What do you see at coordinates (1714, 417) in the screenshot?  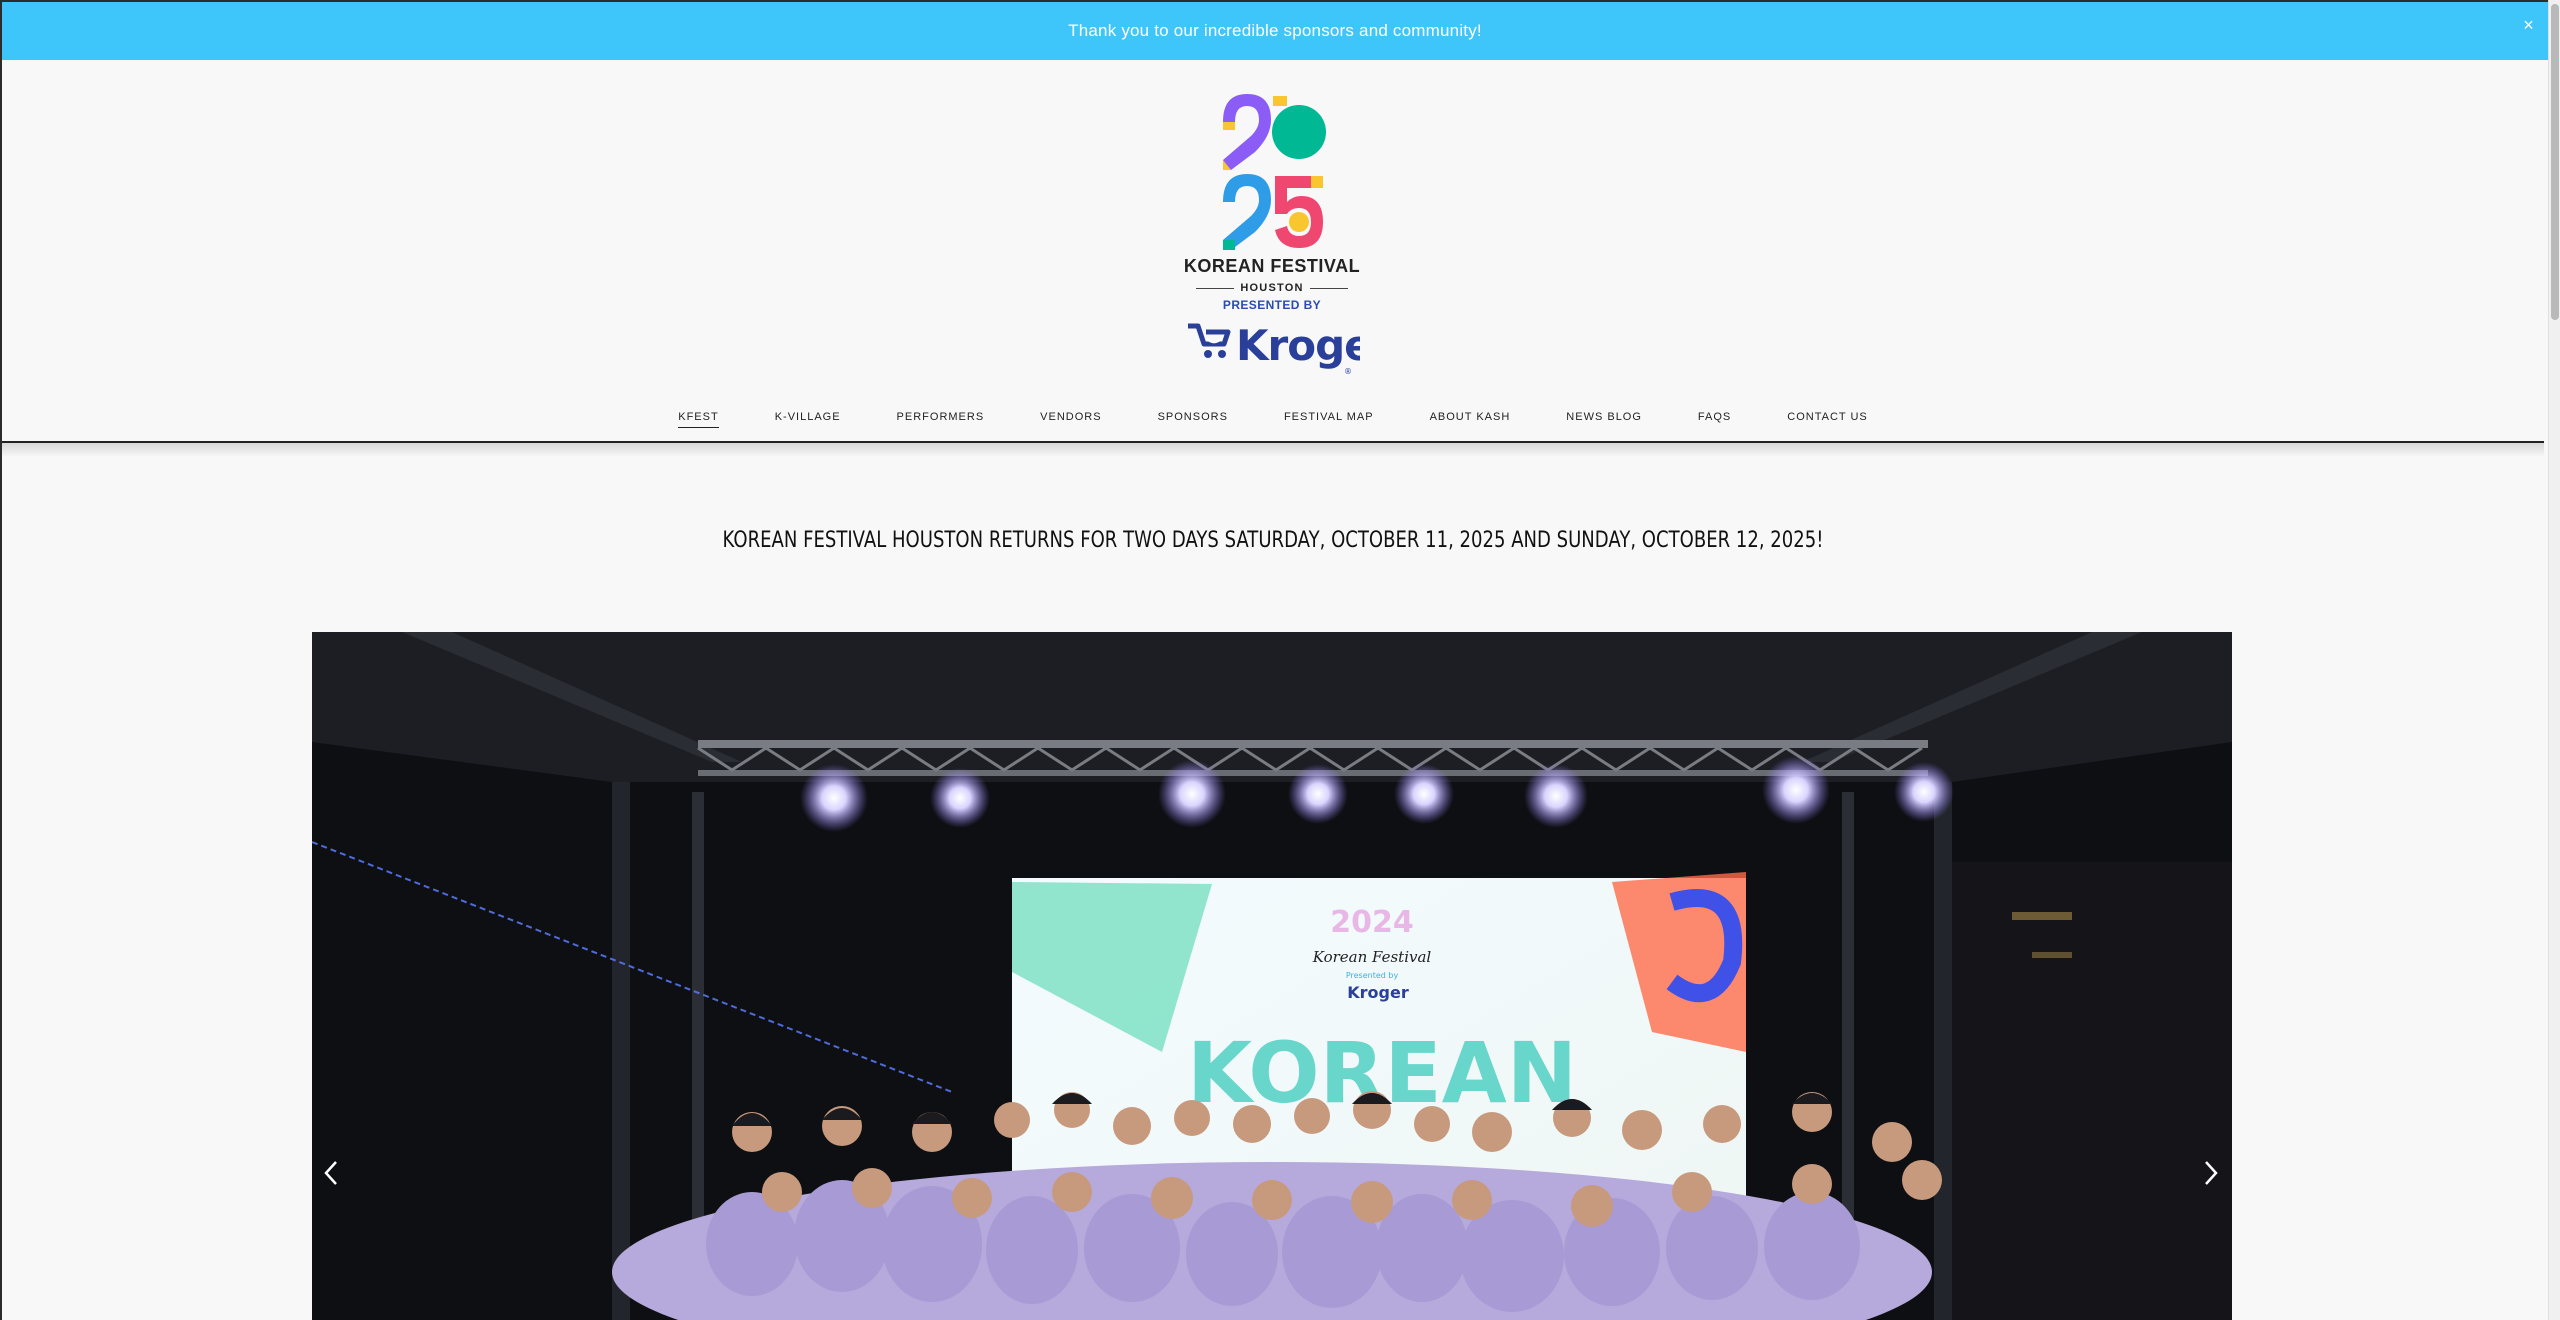 I see `nav-item-faqs: FAQS` at bounding box center [1714, 417].